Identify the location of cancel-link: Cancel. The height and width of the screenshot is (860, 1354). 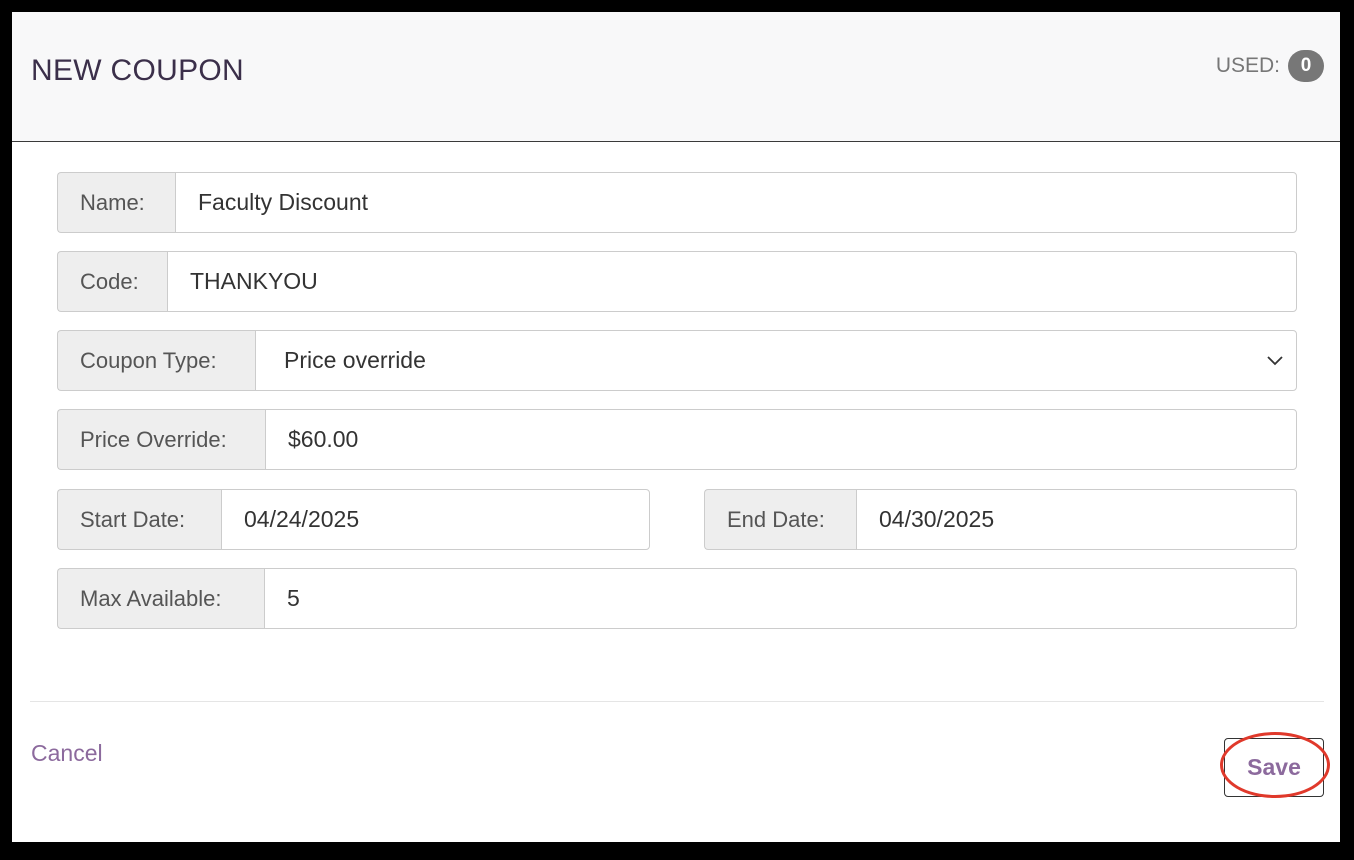
(67, 753).